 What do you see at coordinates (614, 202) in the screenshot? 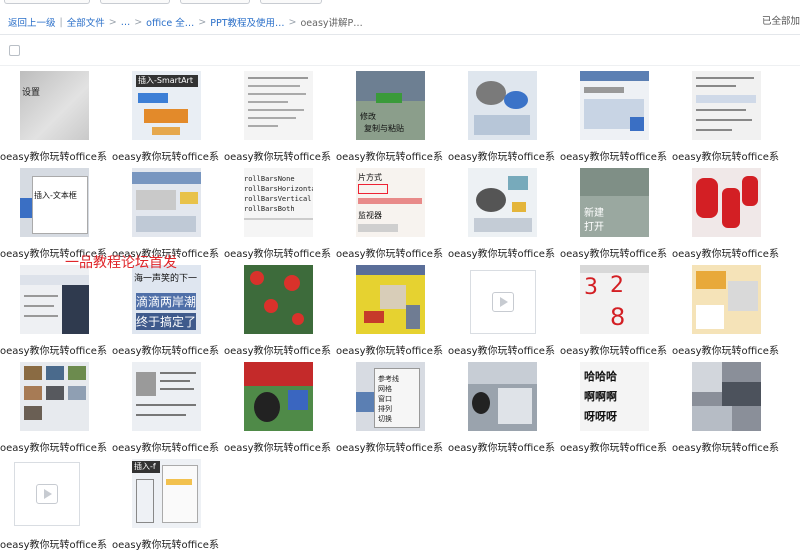
I see `file-thumbnail: 新建 打开` at bounding box center [614, 202].